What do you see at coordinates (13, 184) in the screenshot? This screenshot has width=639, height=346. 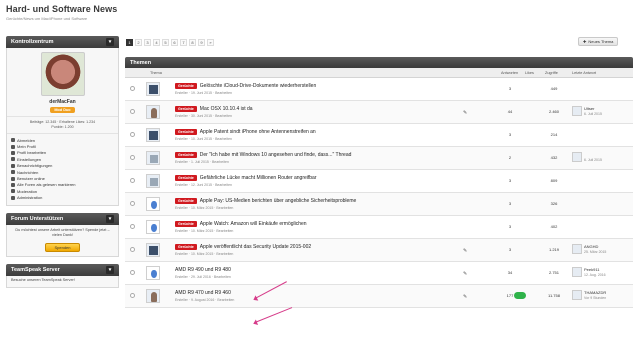 I see `check-icon` at bounding box center [13, 184].